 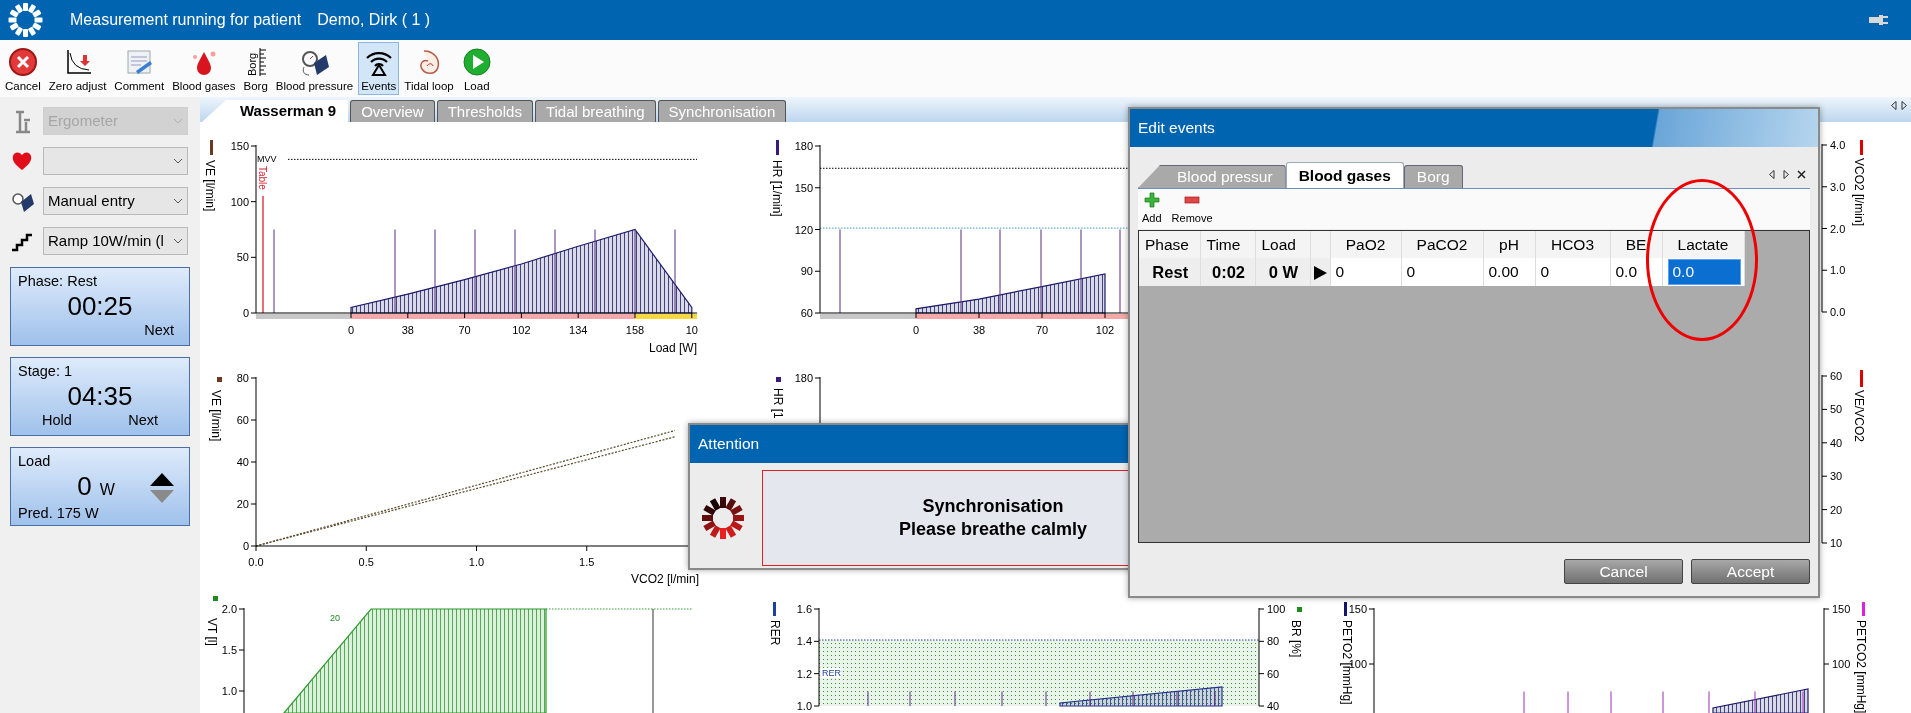 What do you see at coordinates (100, 306) in the screenshot?
I see `timer-value: 00:25` at bounding box center [100, 306].